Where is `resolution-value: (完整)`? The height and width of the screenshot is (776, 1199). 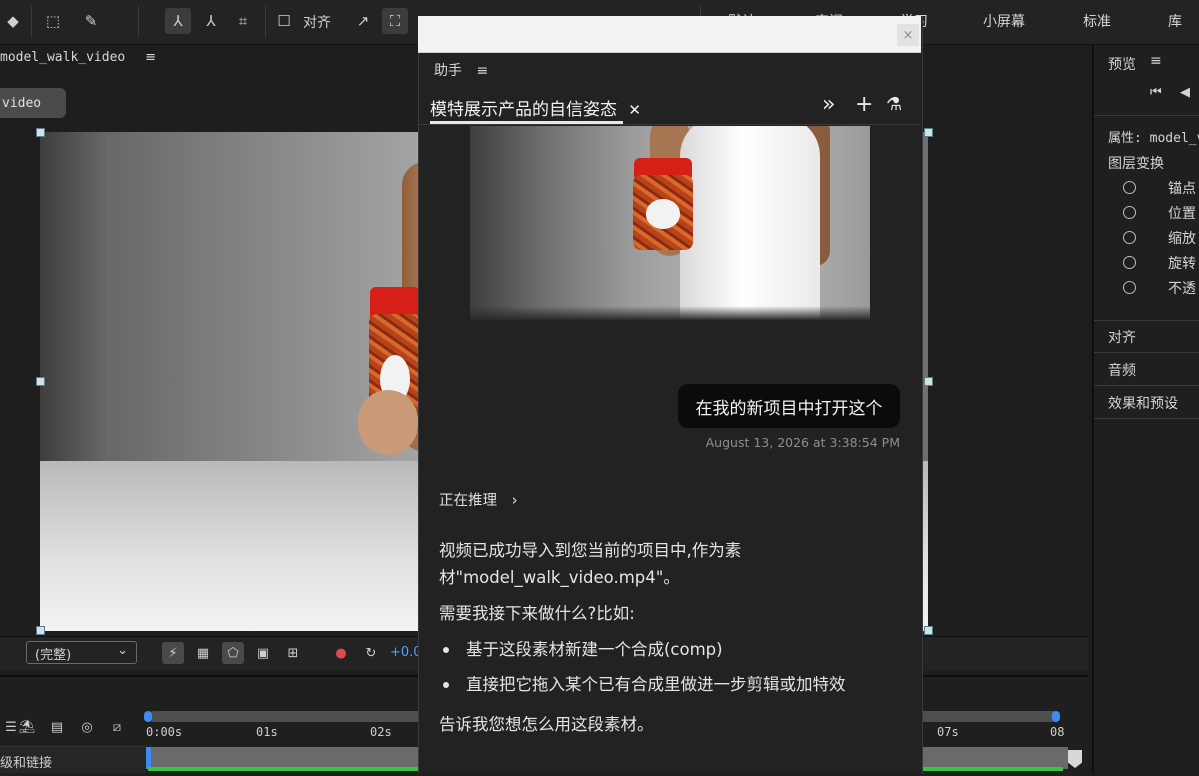 resolution-value: (完整) is located at coordinates (53, 655).